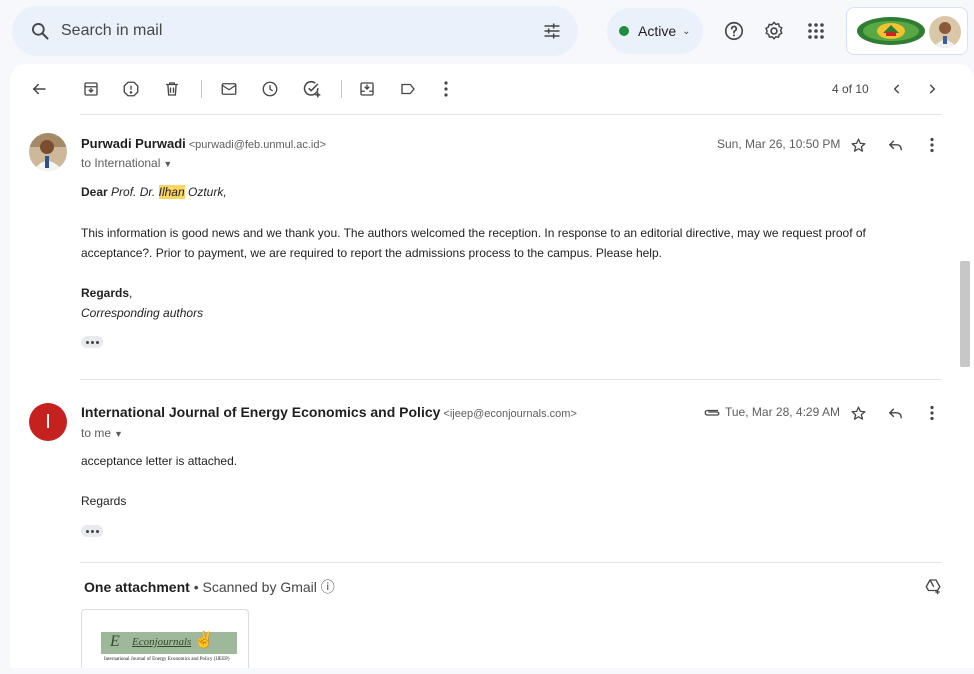 The width and height of the screenshot is (974, 674). I want to click on attachment-icon, so click(712, 412).